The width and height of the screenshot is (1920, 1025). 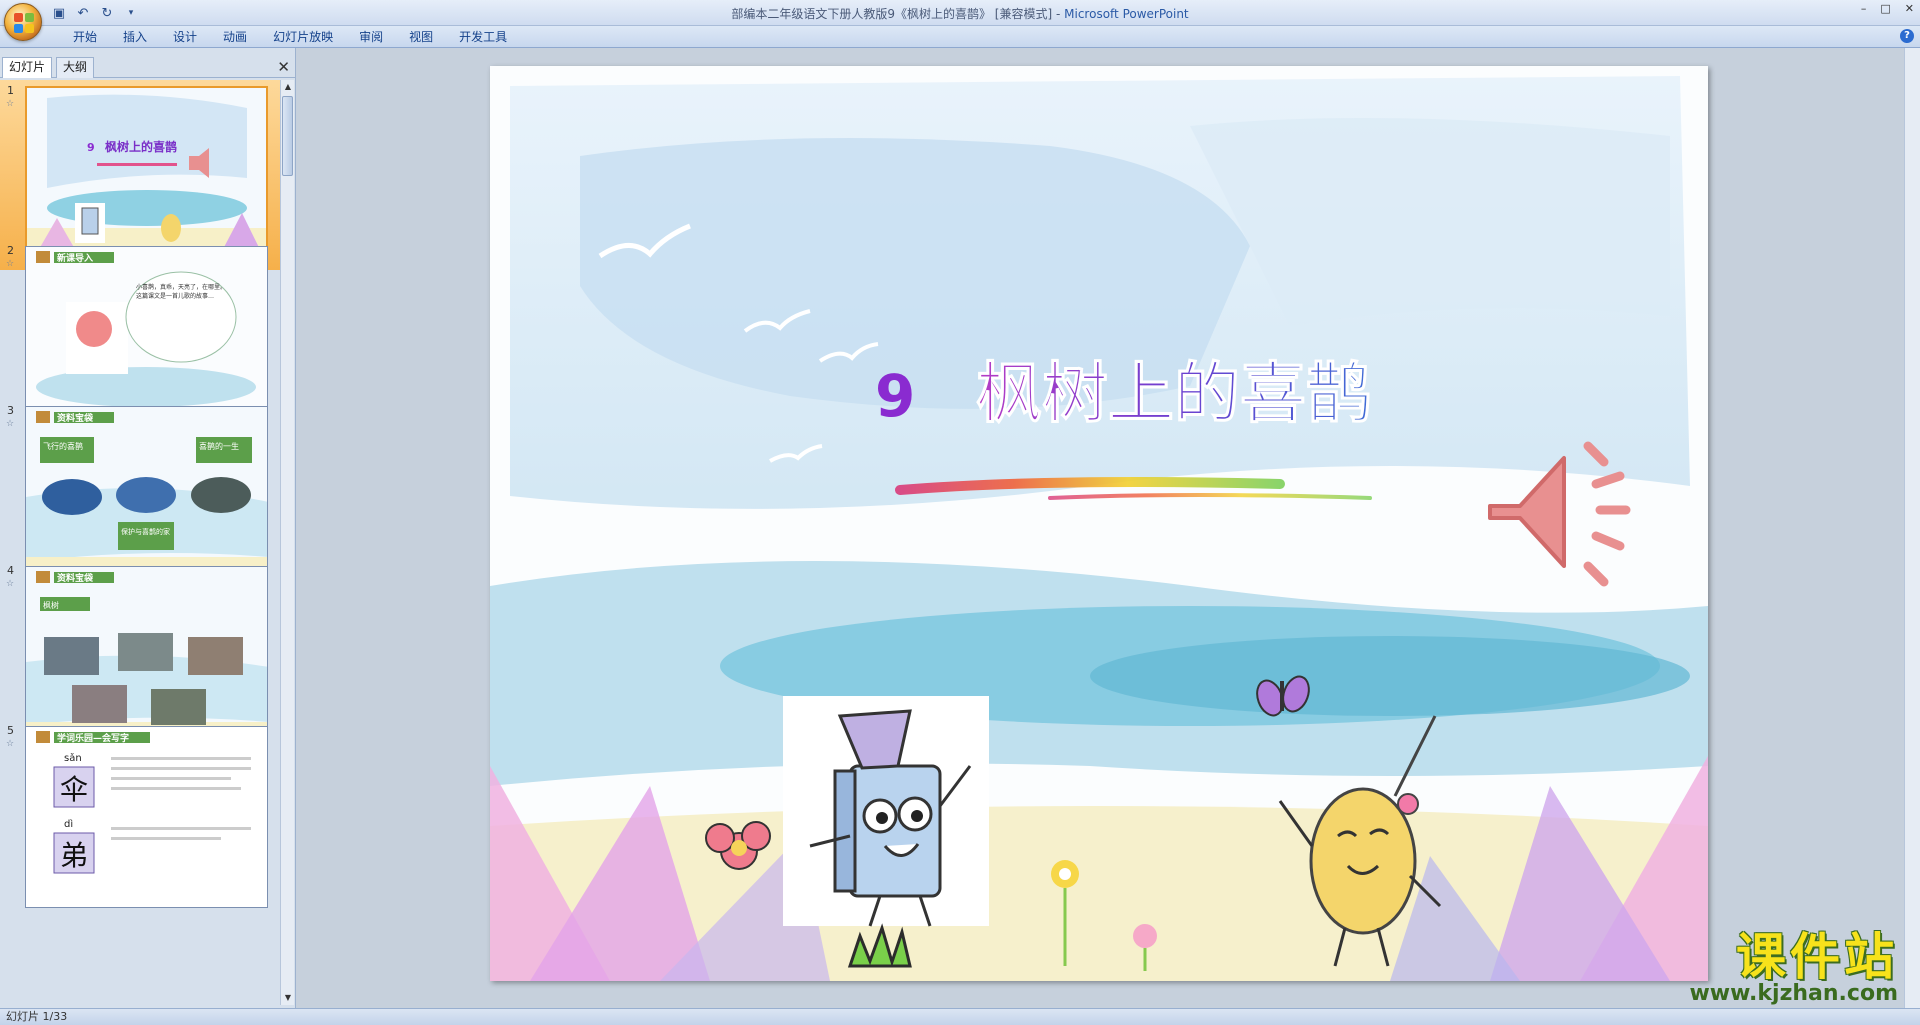 What do you see at coordinates (93, 738) in the screenshot?
I see `thumb-header: 学词乐园—会写字` at bounding box center [93, 738].